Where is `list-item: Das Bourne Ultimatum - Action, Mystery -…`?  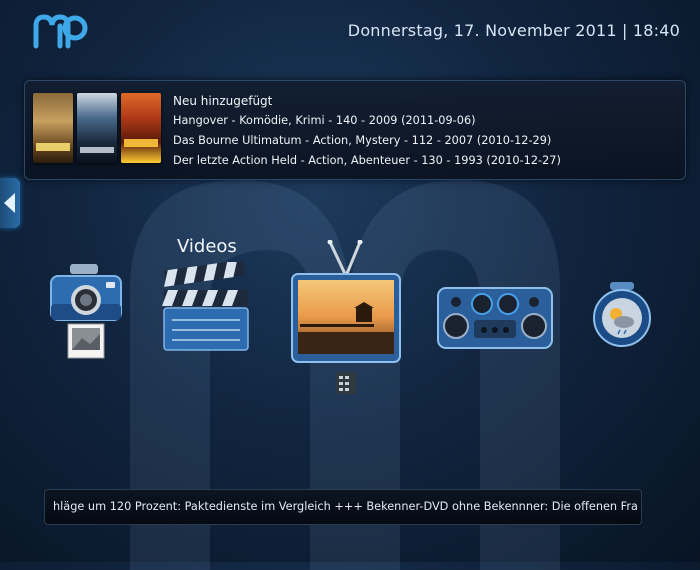 list-item: Das Bourne Ultimatum - Action, Mystery -… is located at coordinates (367, 141).